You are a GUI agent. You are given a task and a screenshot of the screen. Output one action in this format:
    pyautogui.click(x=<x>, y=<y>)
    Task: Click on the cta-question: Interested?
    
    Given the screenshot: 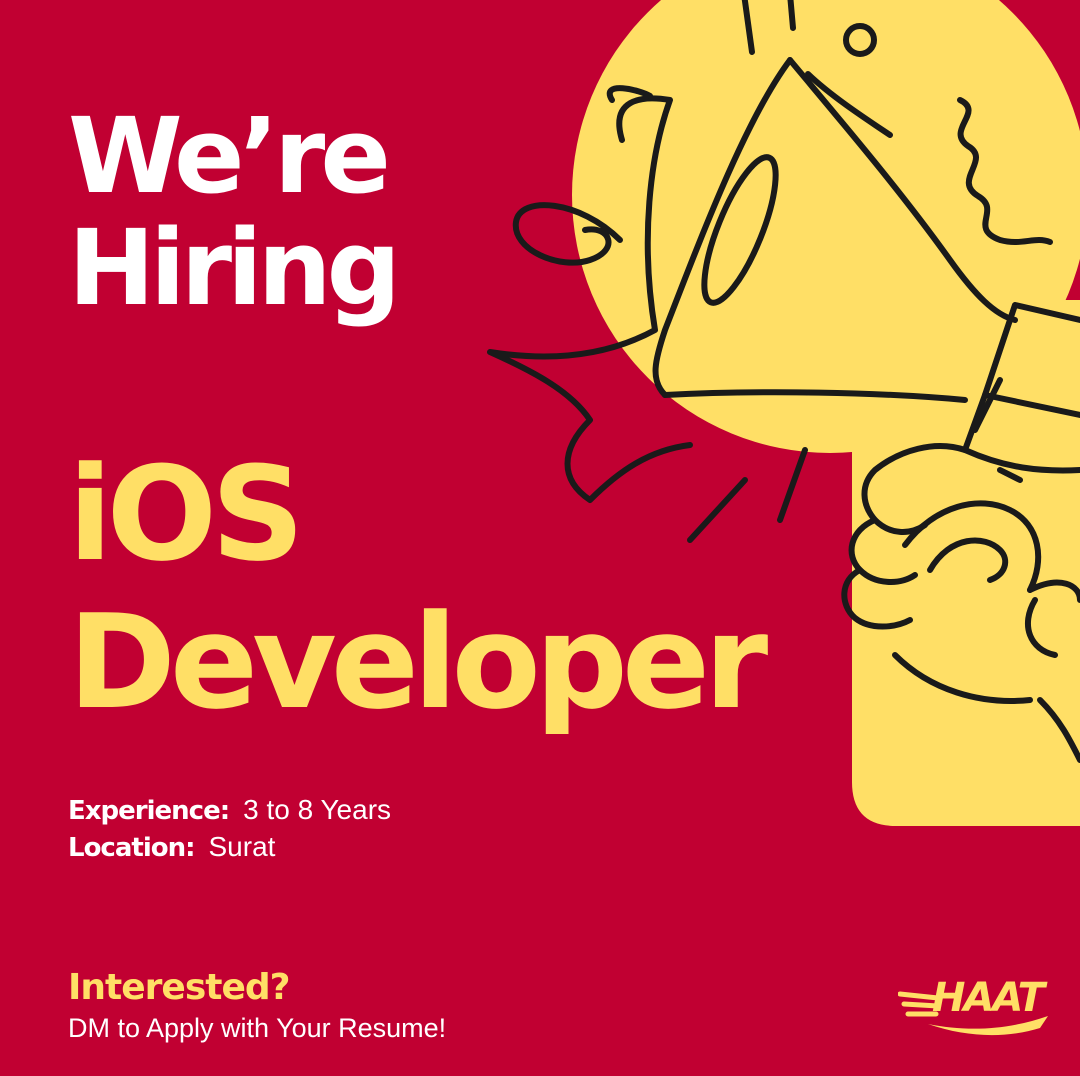 What is the action you would take?
    pyautogui.click(x=179, y=987)
    